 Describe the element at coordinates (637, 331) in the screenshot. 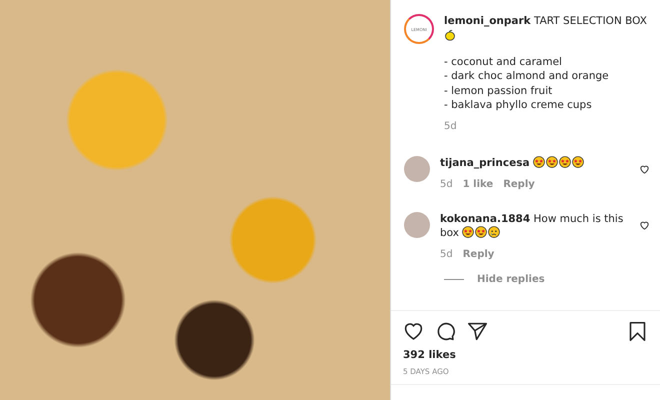

I see `bookmark-icon` at that location.